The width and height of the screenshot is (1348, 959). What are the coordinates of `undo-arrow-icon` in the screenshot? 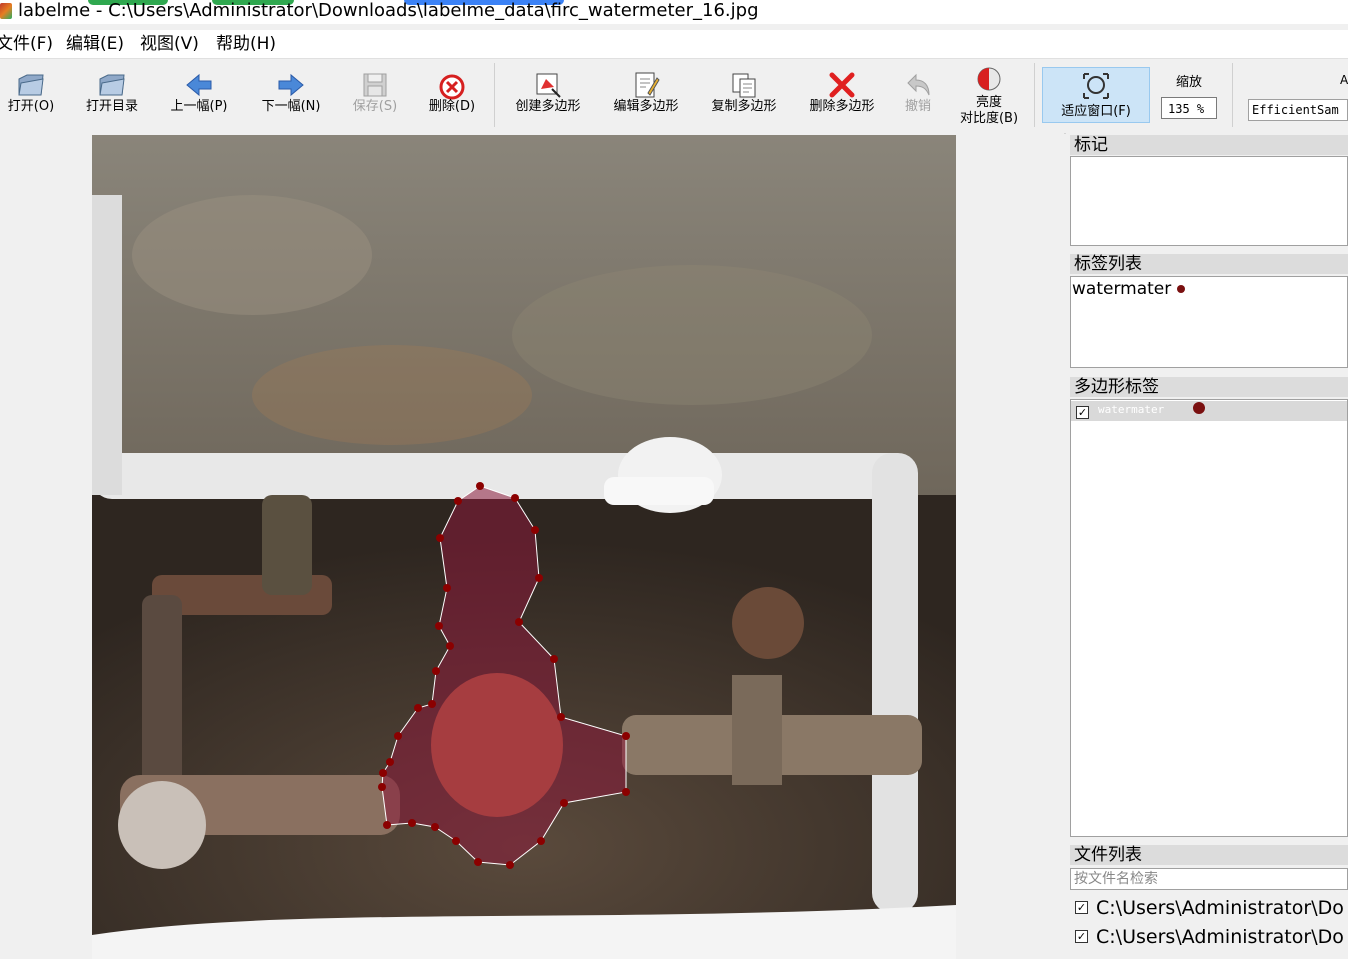 It's located at (918, 84).